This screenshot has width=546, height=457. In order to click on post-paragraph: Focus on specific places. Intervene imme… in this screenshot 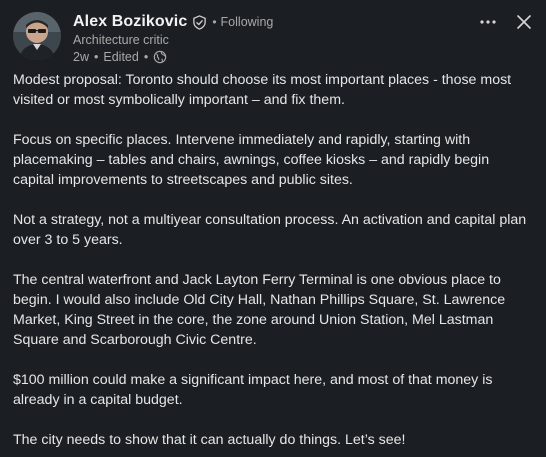, I will do `click(251, 160)`.